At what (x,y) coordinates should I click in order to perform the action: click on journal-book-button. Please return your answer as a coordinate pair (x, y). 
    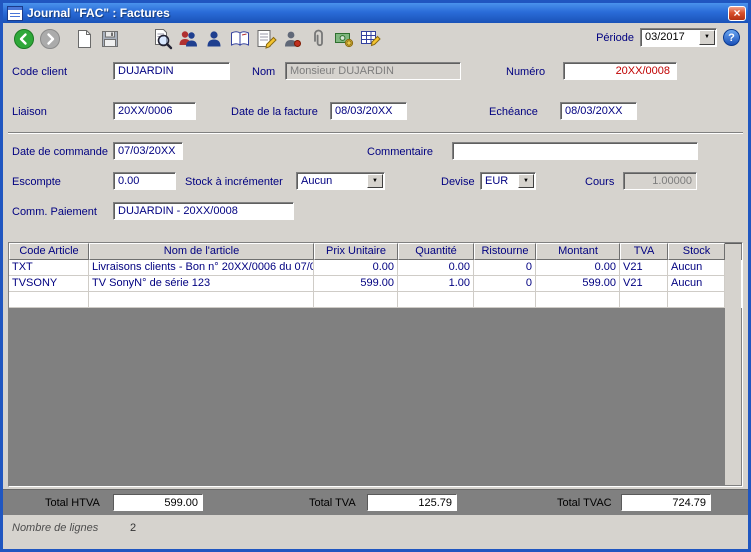
    Looking at the image, I should click on (240, 39).